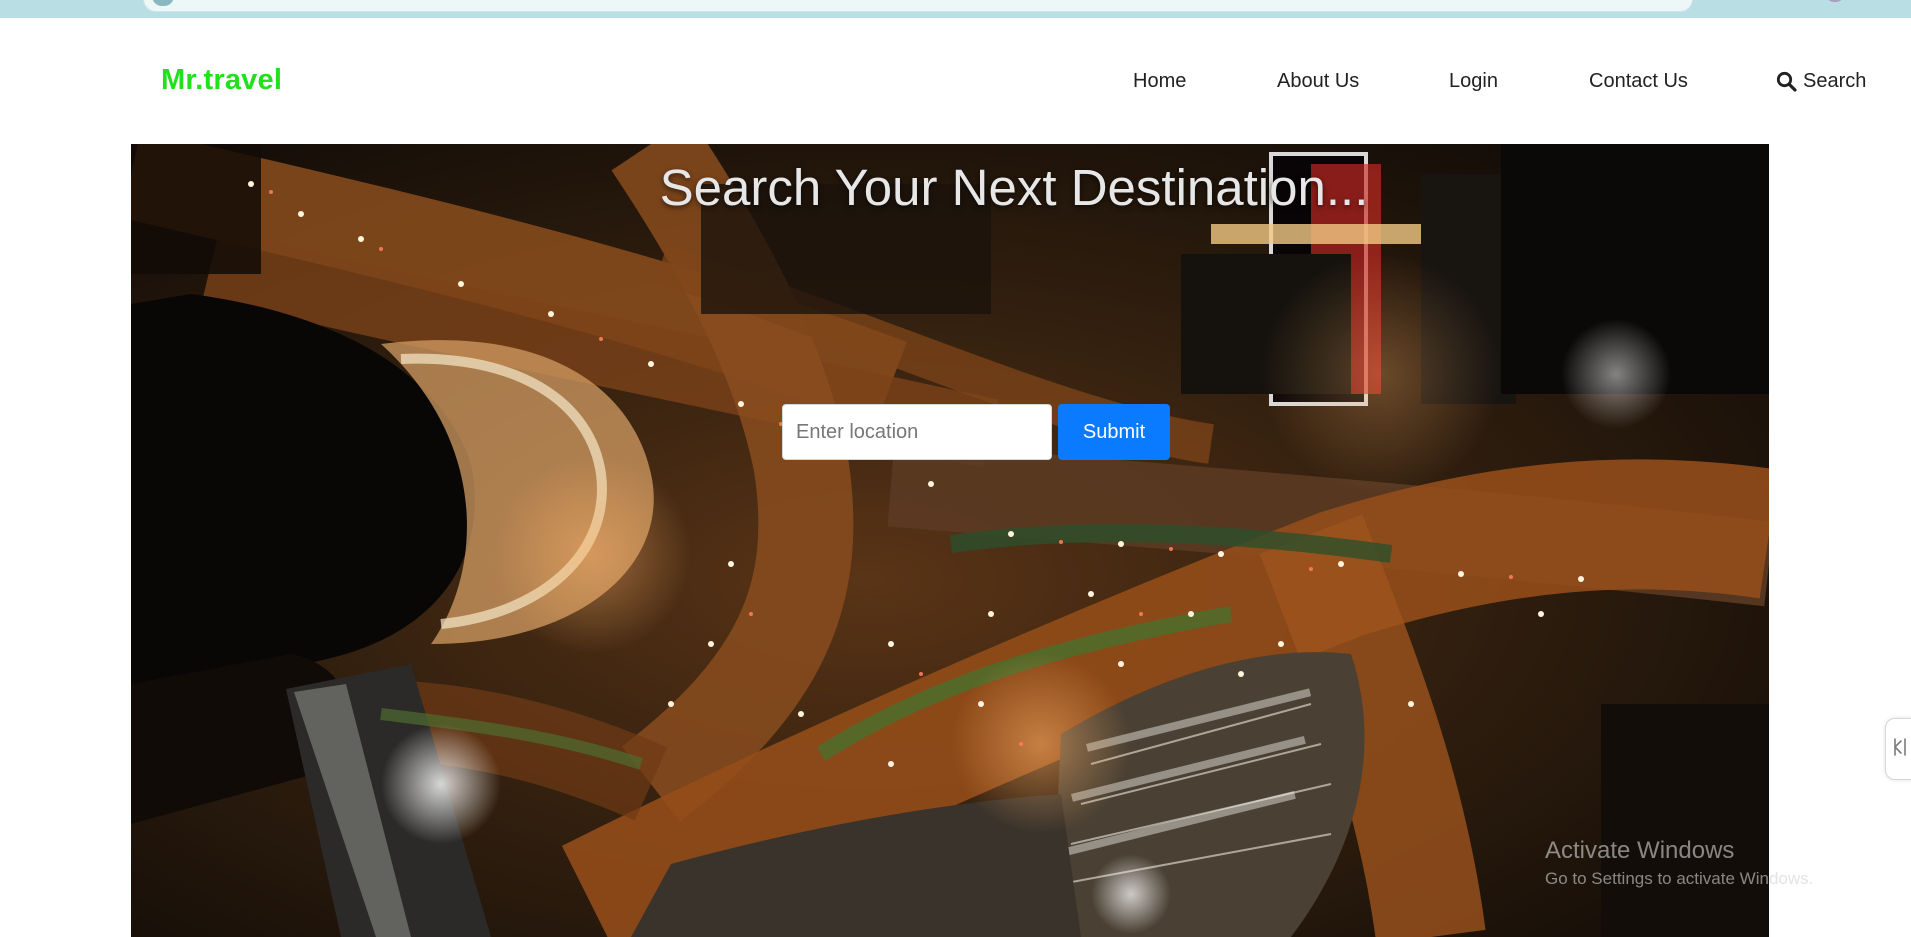 The width and height of the screenshot is (1911, 937). Describe the element at coordinates (1679, 878) in the screenshot. I see `activation-subtitle: Go to Settings to activate Windows.` at that location.